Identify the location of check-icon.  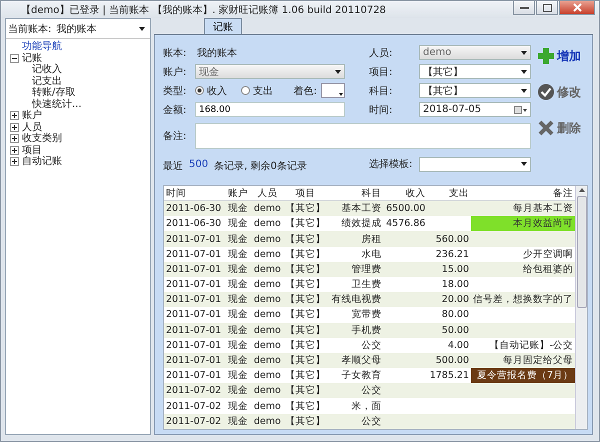
(546, 92).